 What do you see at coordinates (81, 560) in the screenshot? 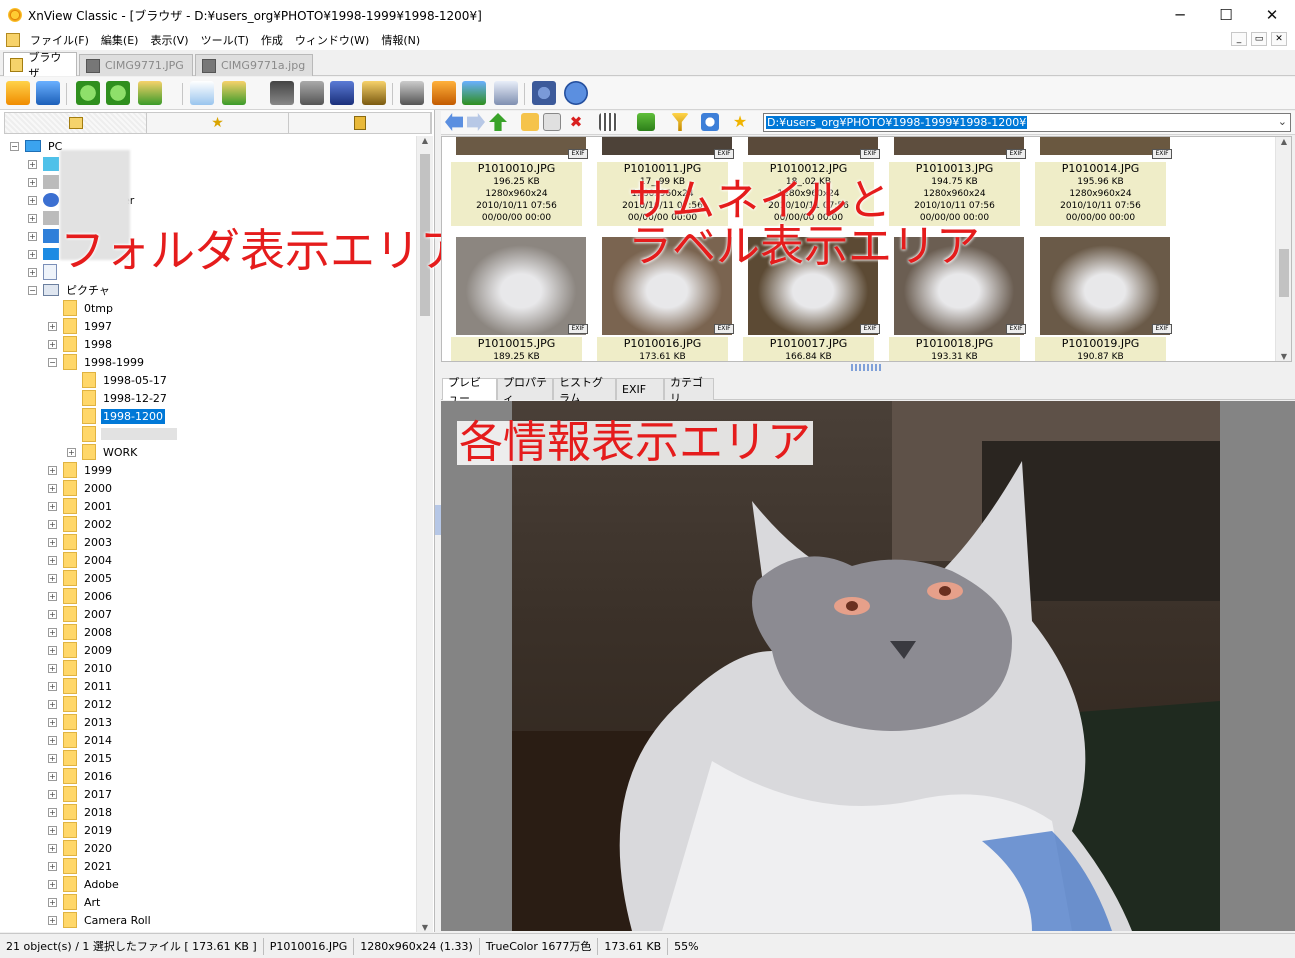
I see `tree-node-folder: +2004` at bounding box center [81, 560].